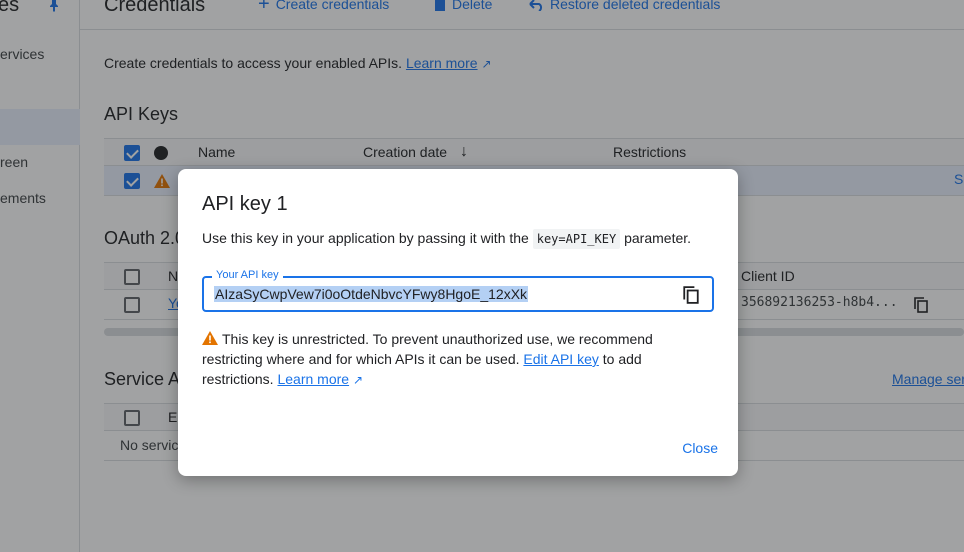 The height and width of the screenshot is (552, 964). I want to click on key-param-code: key=API_KEY, so click(576, 239).